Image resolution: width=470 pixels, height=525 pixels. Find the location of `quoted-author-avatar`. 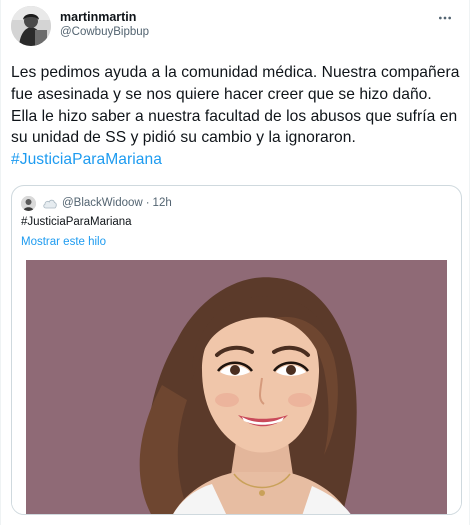

quoted-author-avatar is located at coordinates (28, 203).